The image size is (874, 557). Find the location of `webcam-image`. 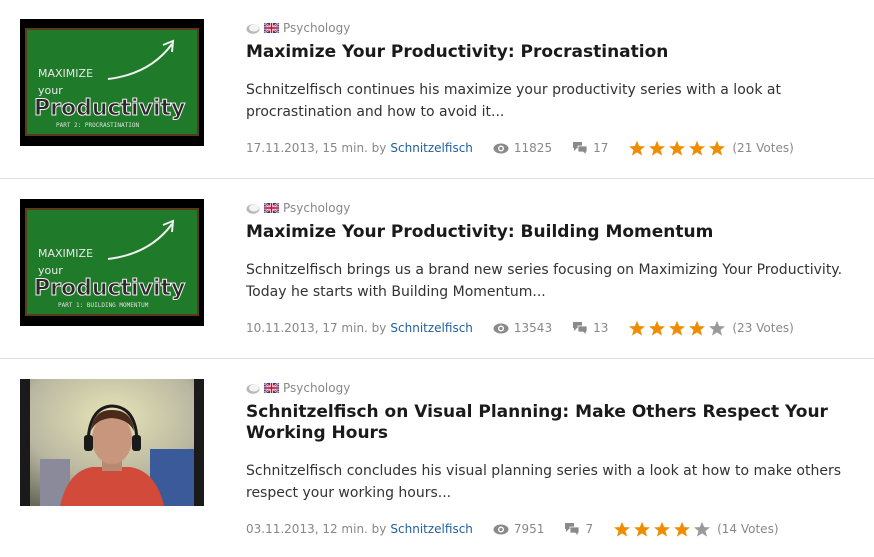

webcam-image is located at coordinates (112, 442).